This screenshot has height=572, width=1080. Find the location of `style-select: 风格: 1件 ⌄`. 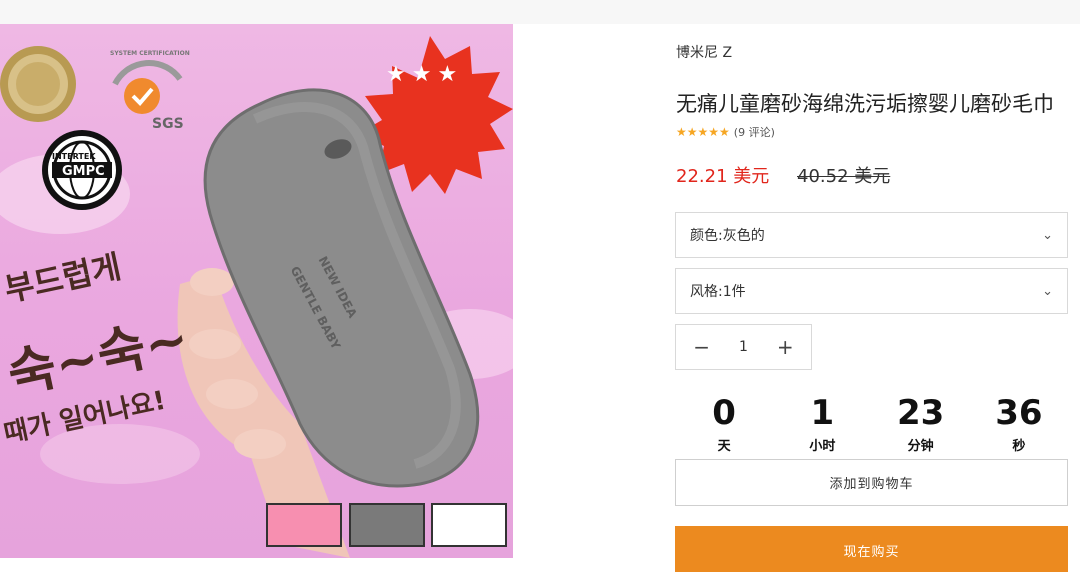

style-select: 风格: 1件 ⌄ is located at coordinates (871, 291).